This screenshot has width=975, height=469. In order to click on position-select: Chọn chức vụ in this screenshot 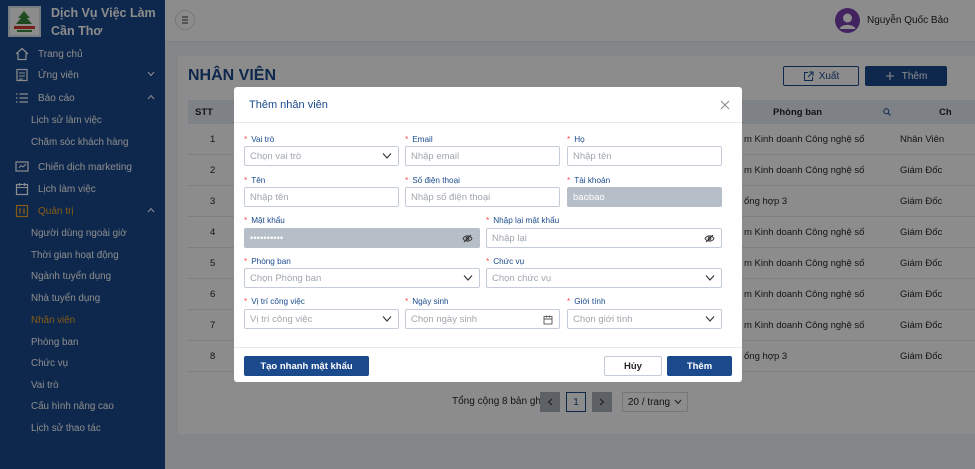, I will do `click(604, 278)`.